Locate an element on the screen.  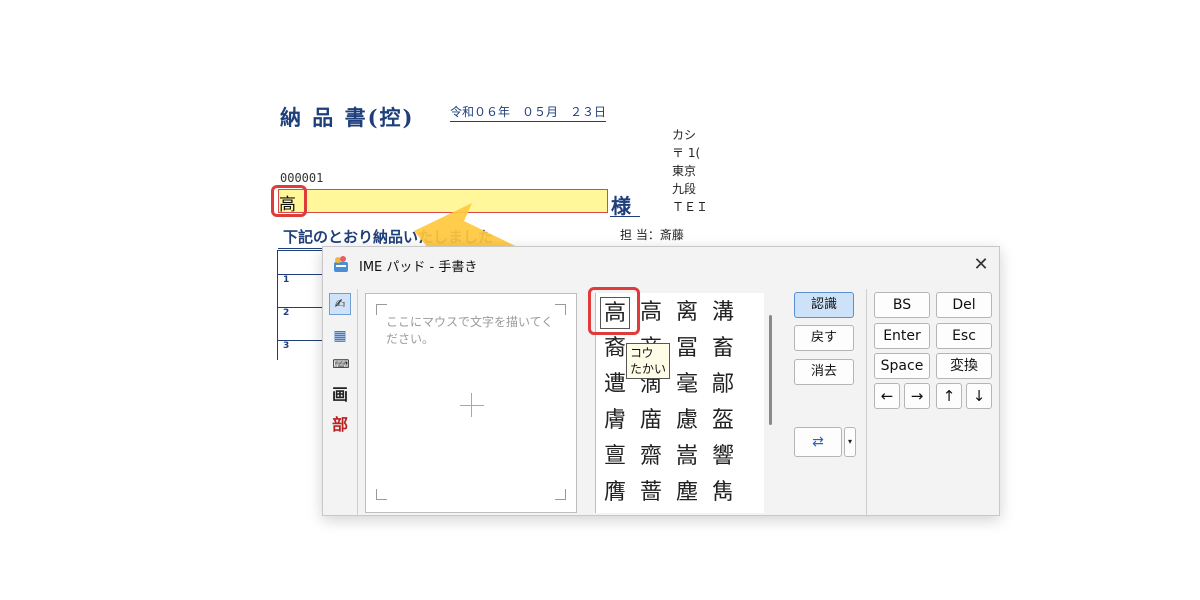
table-row: 2 is located at coordinates (300, 323).